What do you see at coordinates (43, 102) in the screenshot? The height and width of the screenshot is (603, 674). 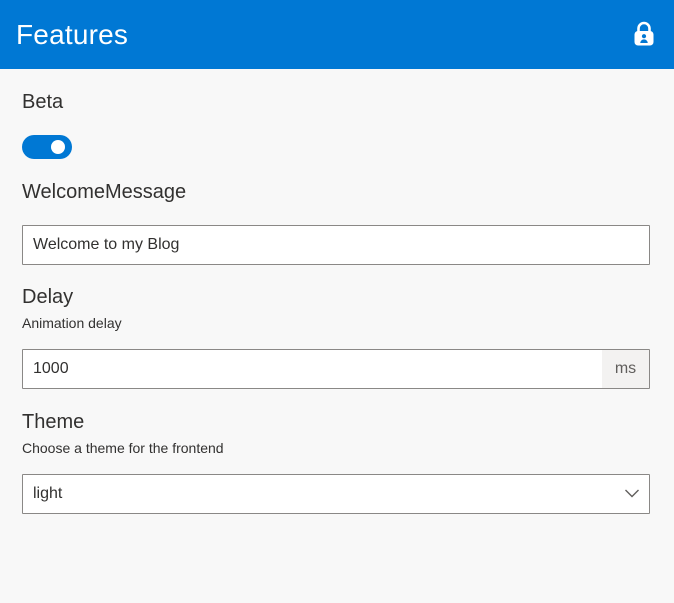 I see `beta-label: Beta` at bounding box center [43, 102].